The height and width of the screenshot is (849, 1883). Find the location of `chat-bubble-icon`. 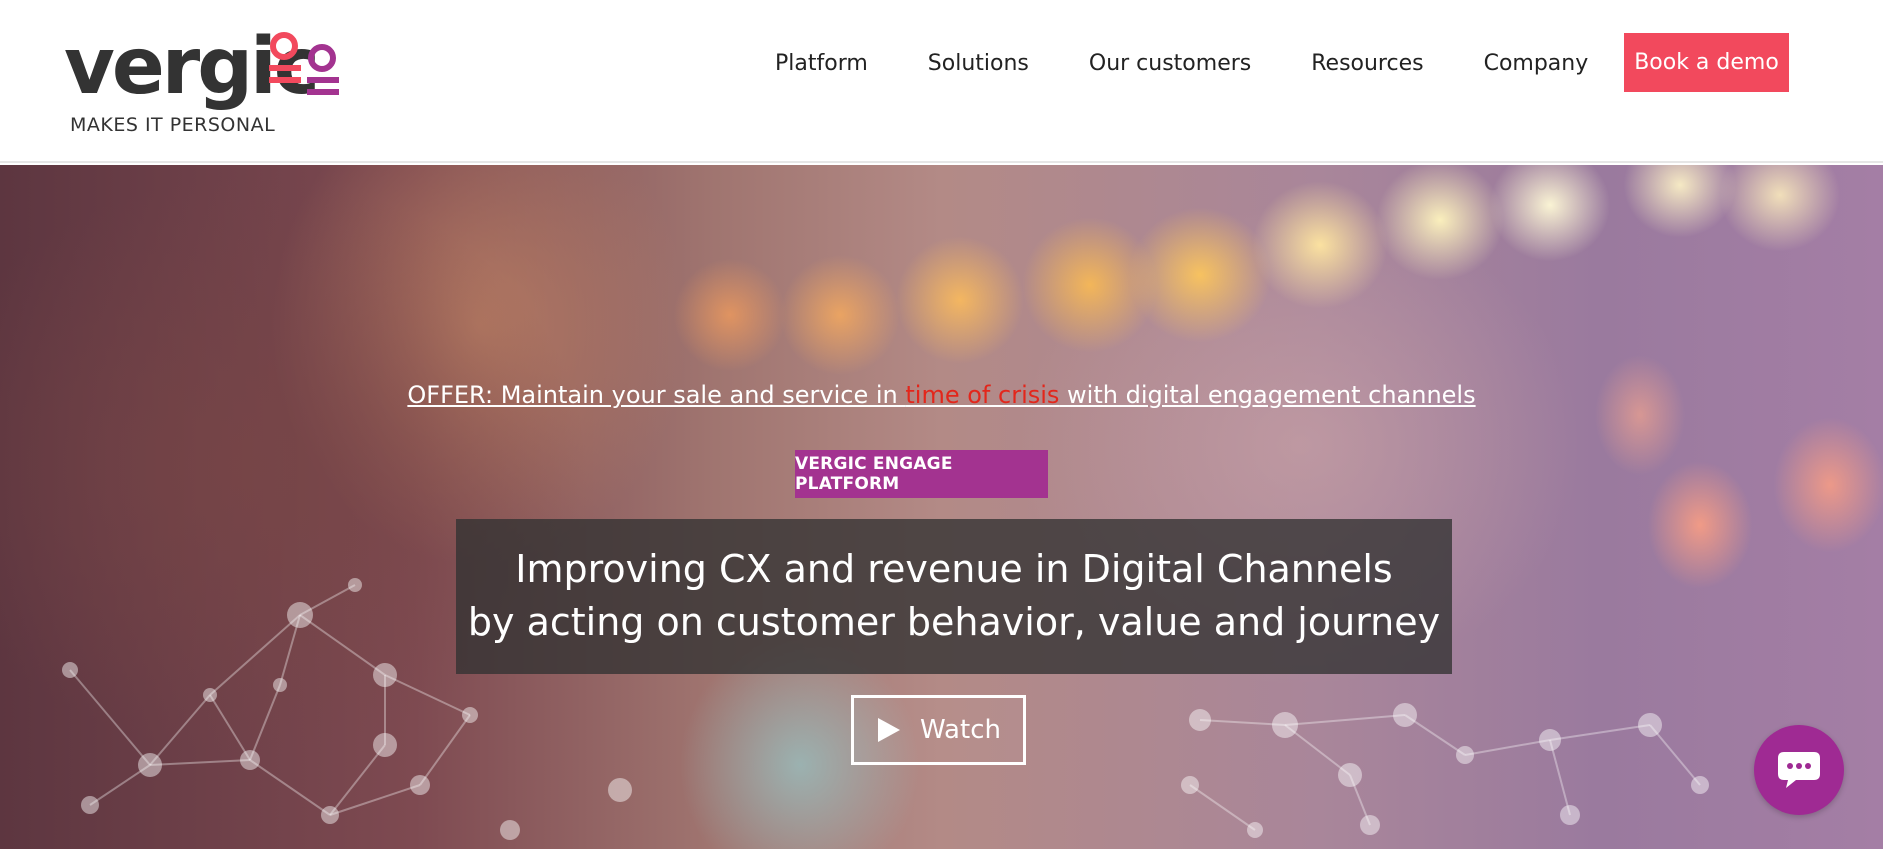

chat-bubble-icon is located at coordinates (1799, 770).